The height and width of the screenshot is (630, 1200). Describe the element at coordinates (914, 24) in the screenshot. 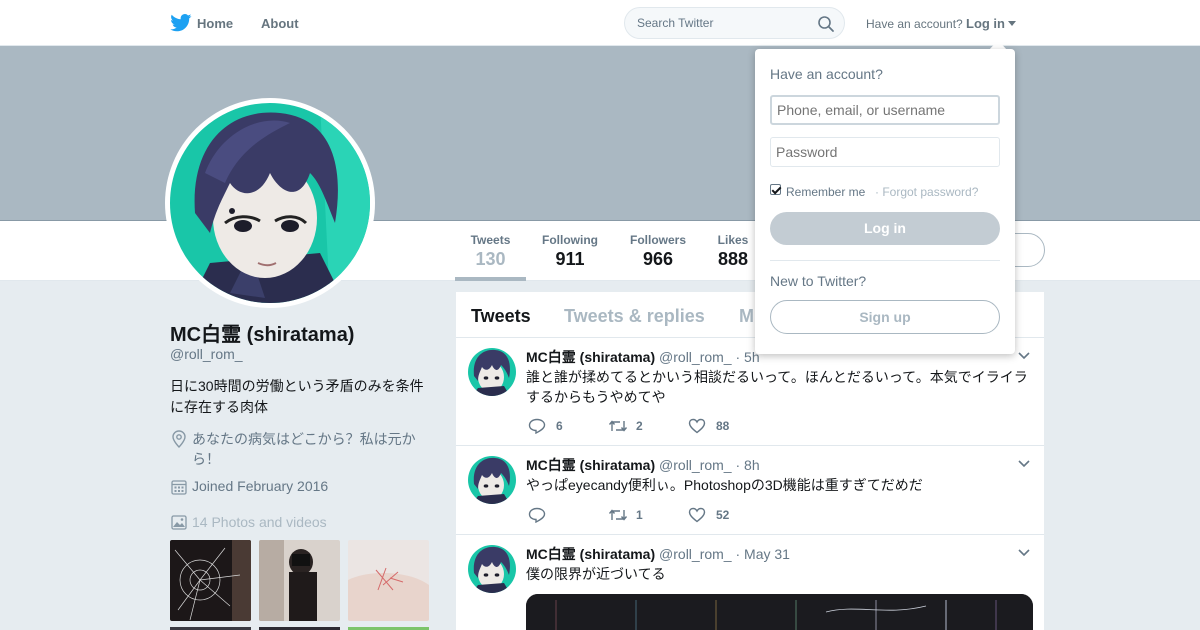

I see `have-account-text: Have an account?` at that location.